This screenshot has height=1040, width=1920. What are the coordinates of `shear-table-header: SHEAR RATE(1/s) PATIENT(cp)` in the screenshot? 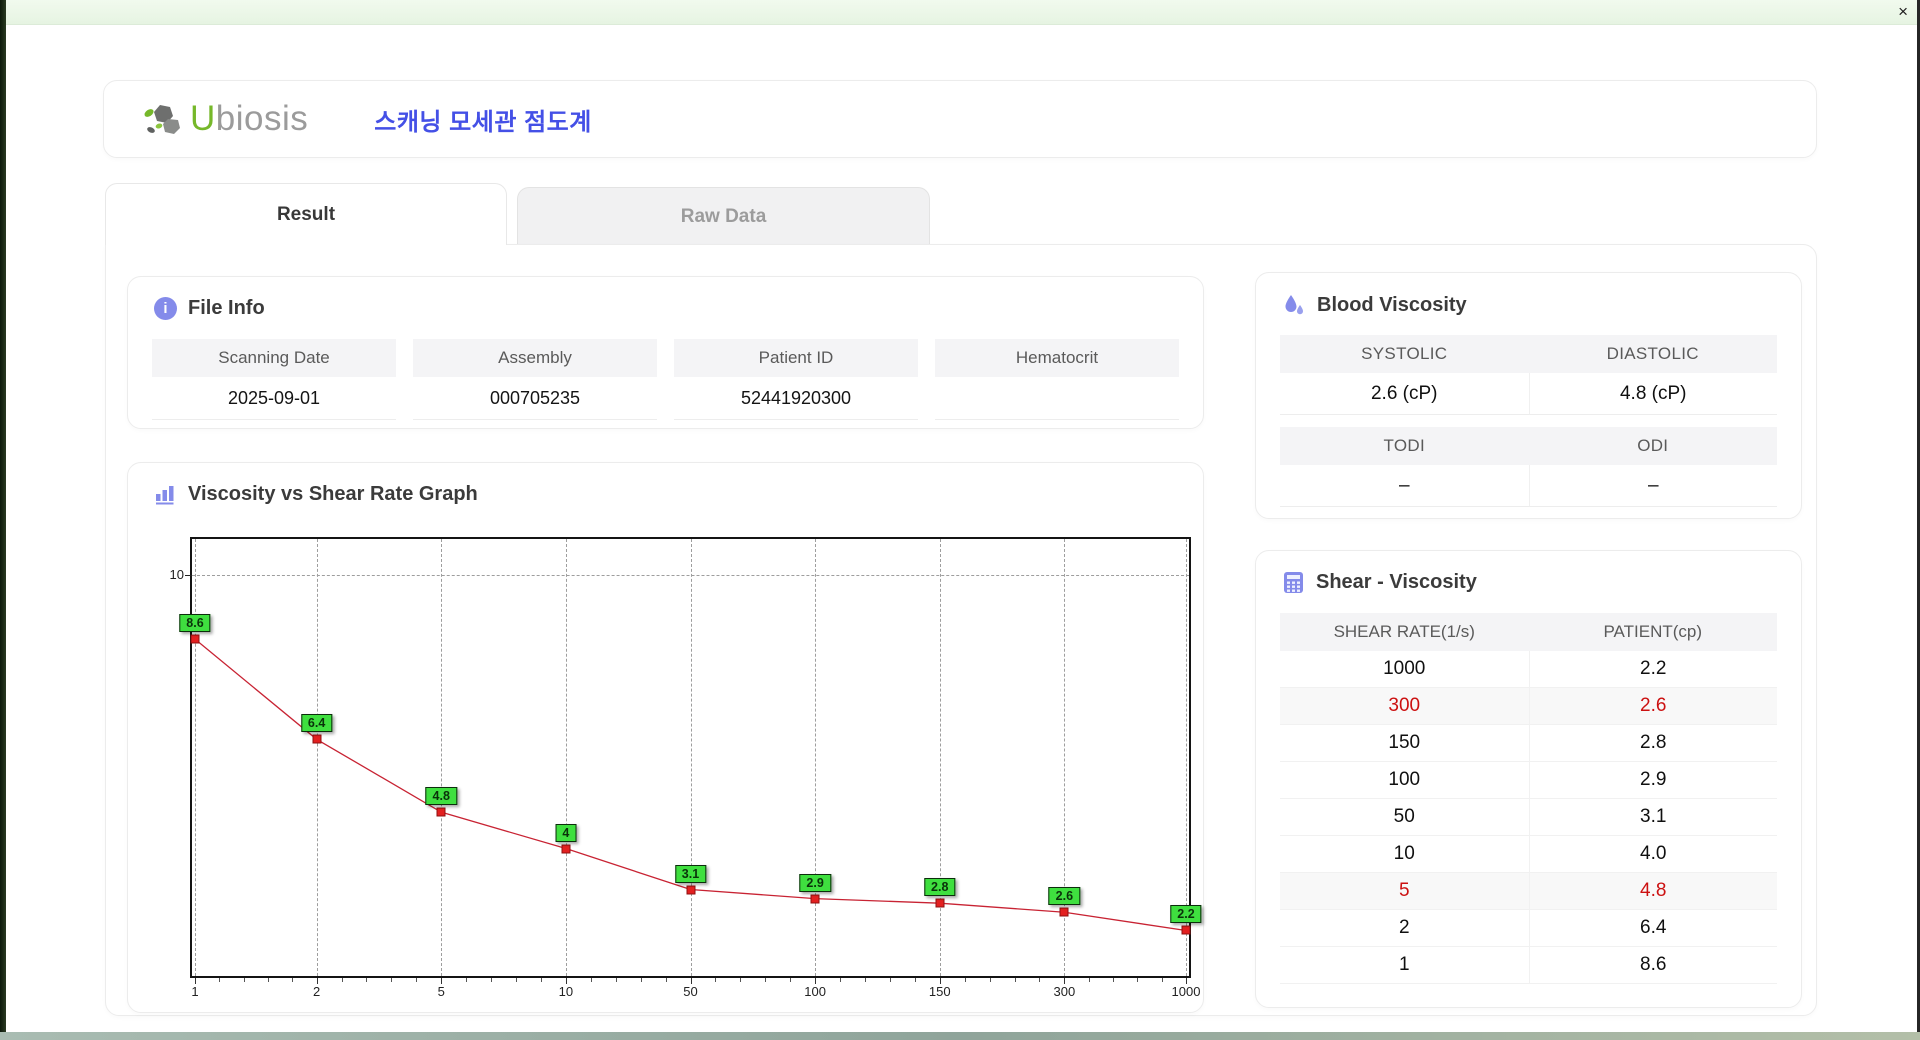 It's located at (1528, 632).